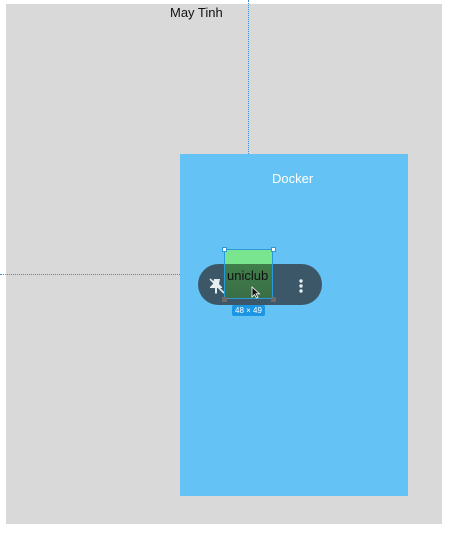 This screenshot has width=458, height=535. Describe the element at coordinates (256, 292) in the screenshot. I see `mouse-cursor-icon` at that location.